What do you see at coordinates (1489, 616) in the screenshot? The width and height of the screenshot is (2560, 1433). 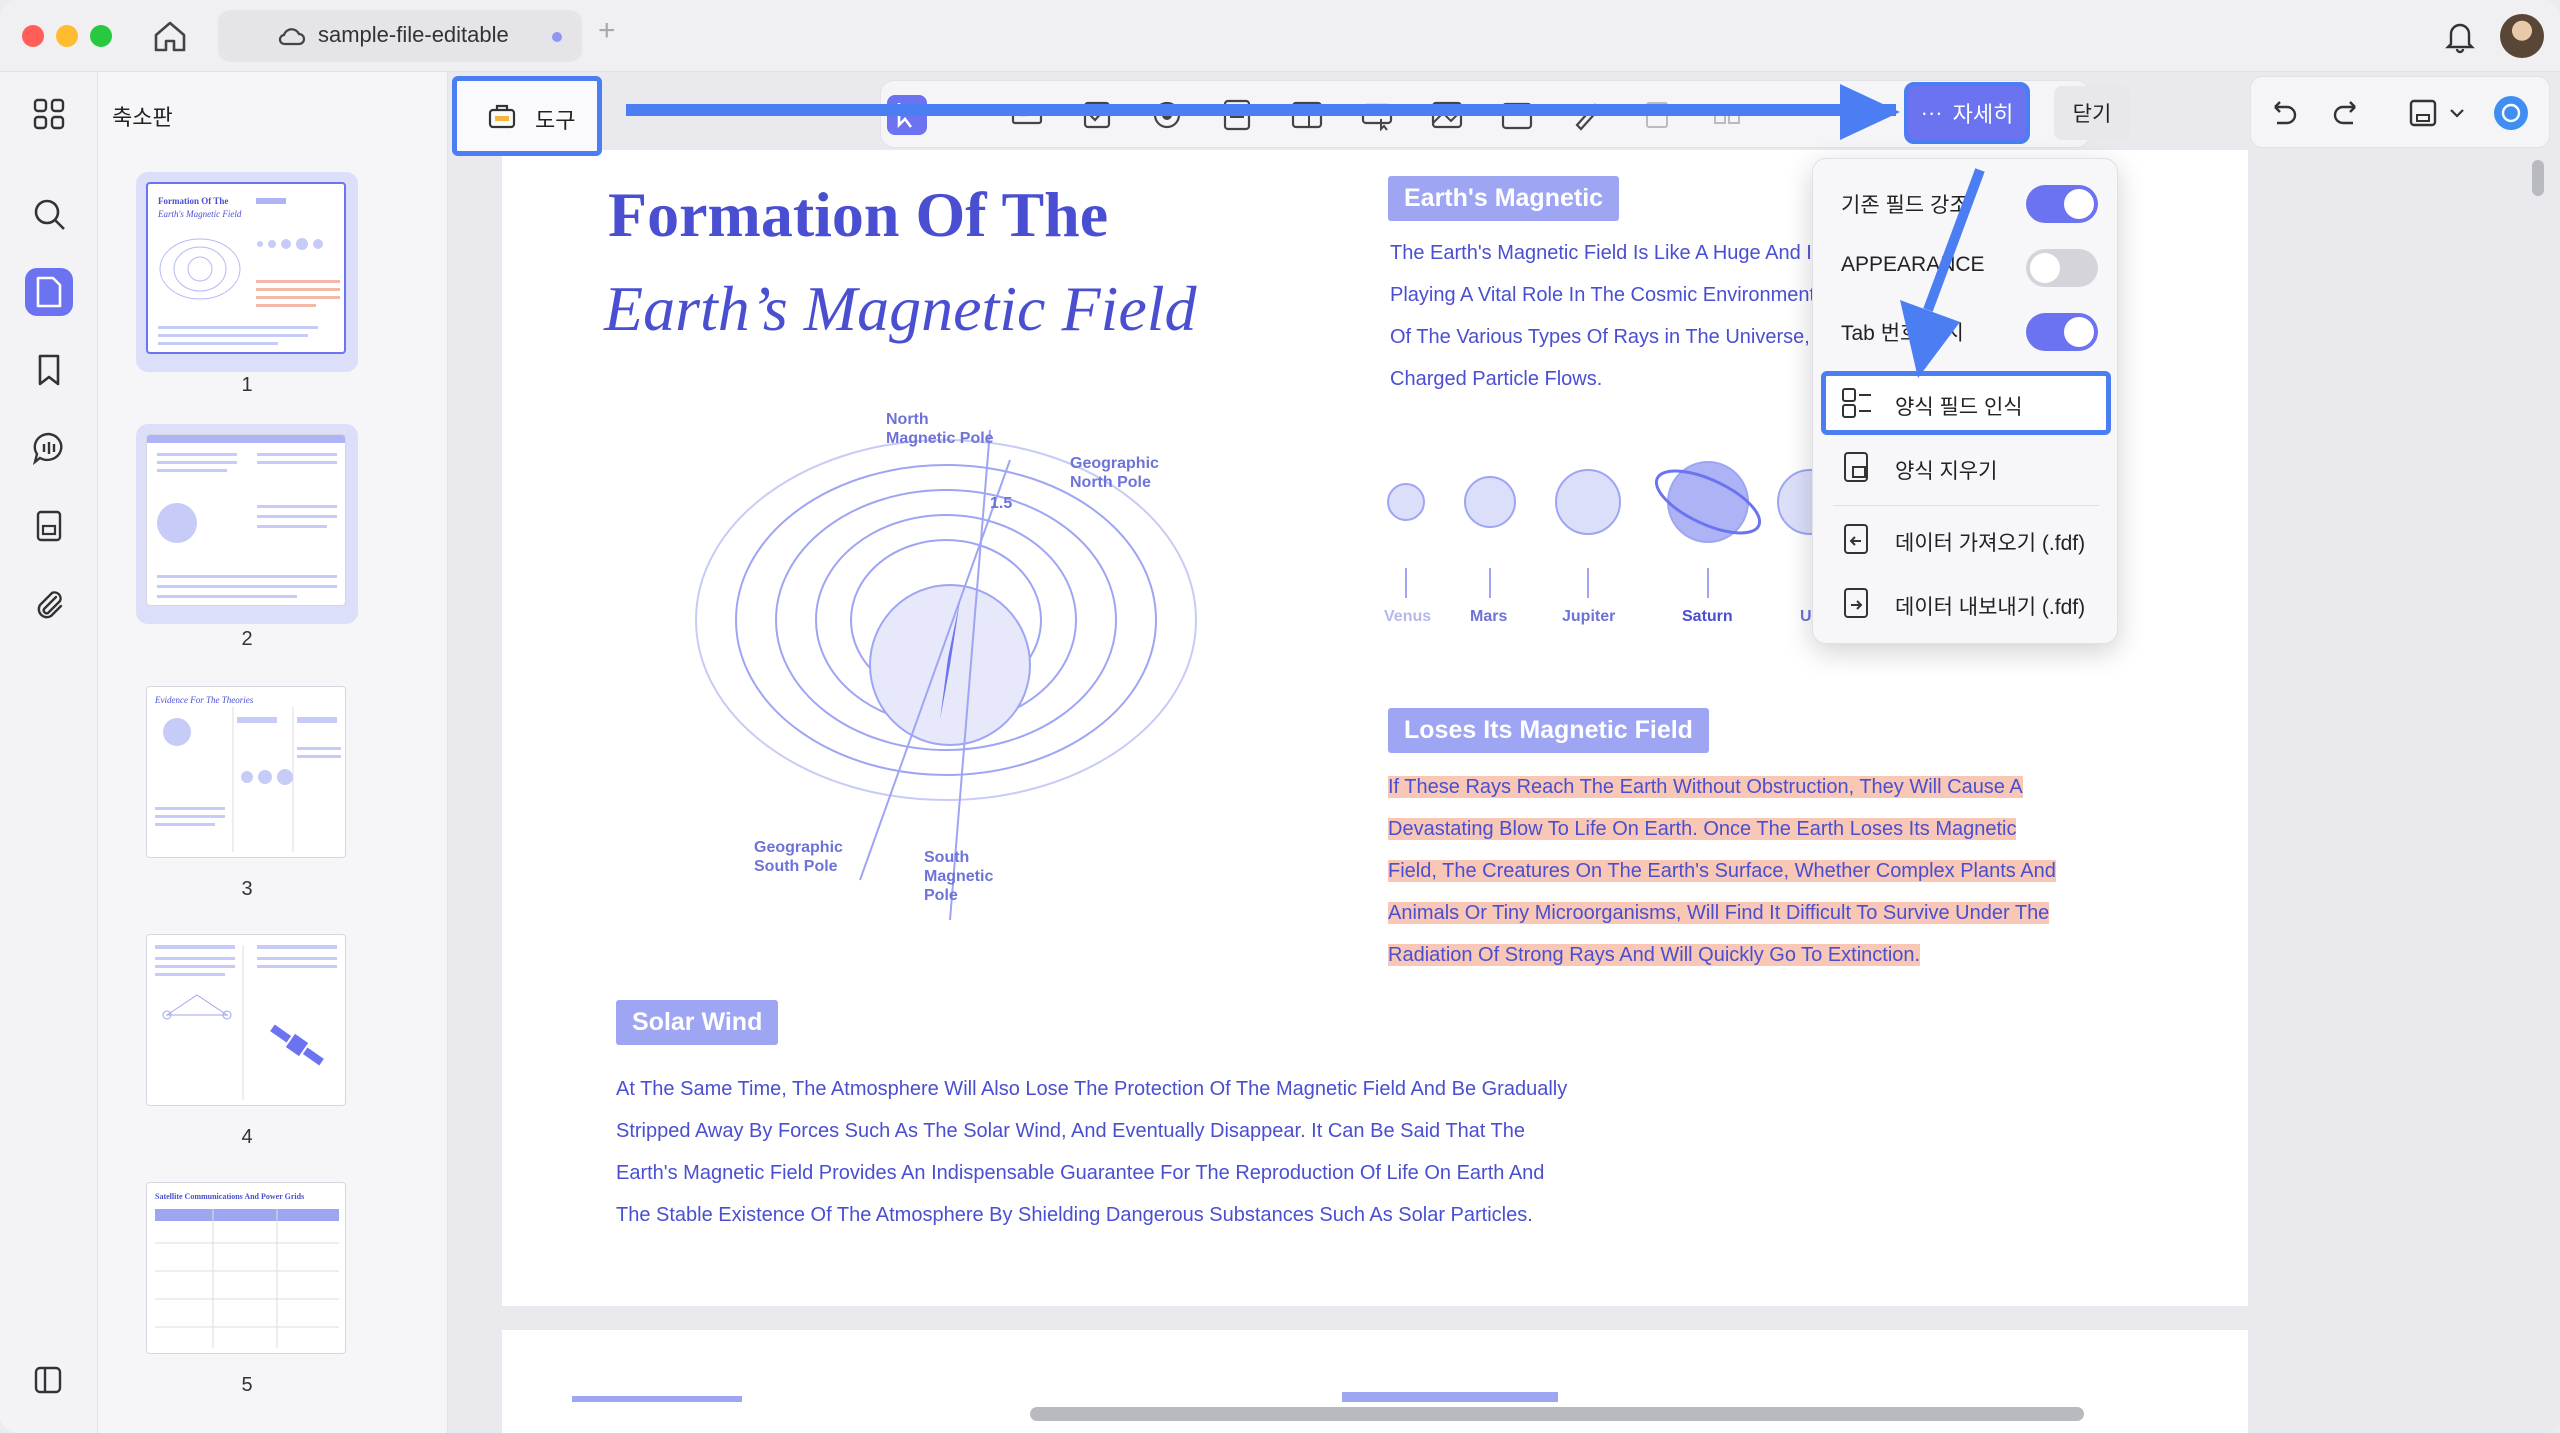 I see `planet-label: Mars` at bounding box center [1489, 616].